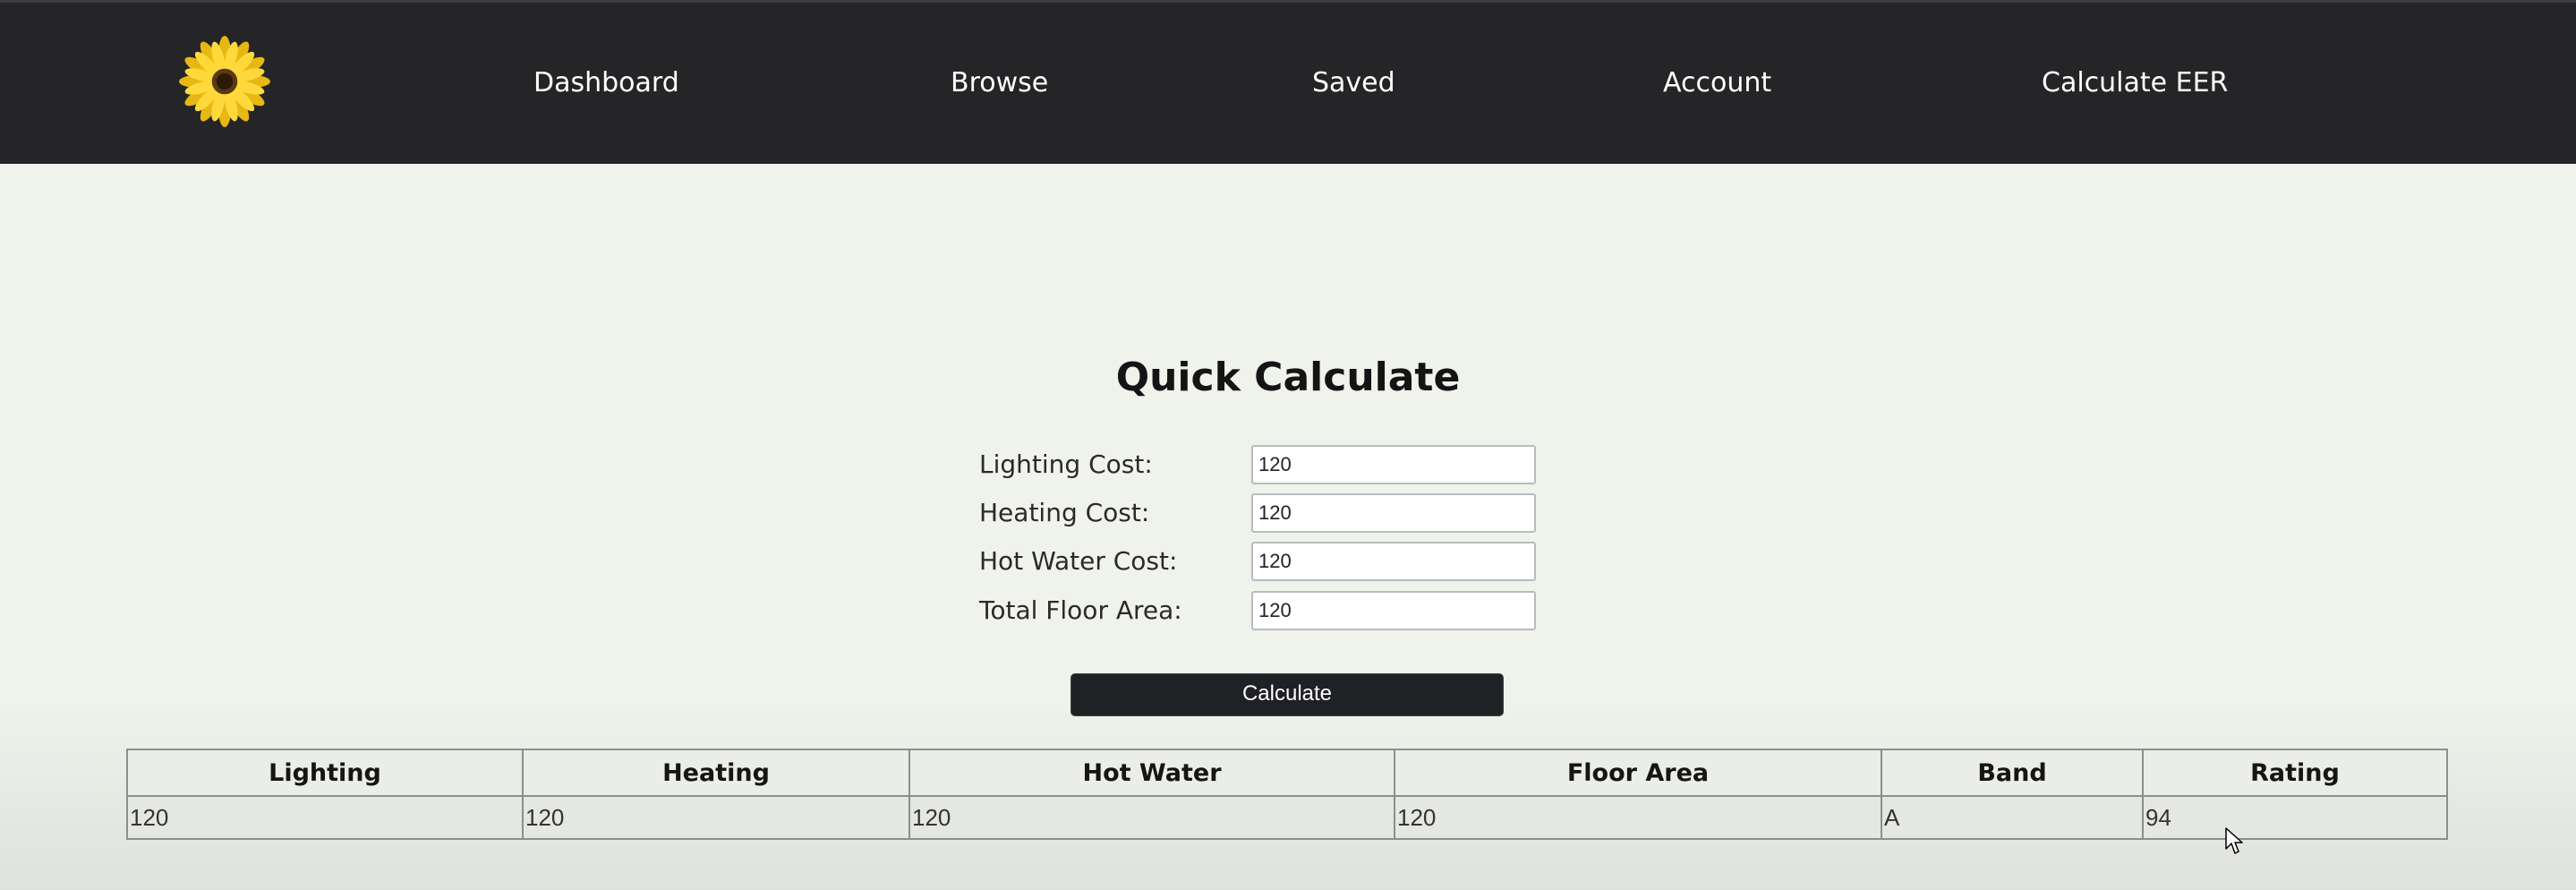  Describe the element at coordinates (1638, 817) in the screenshot. I see `cell-floor-area: 120` at that location.